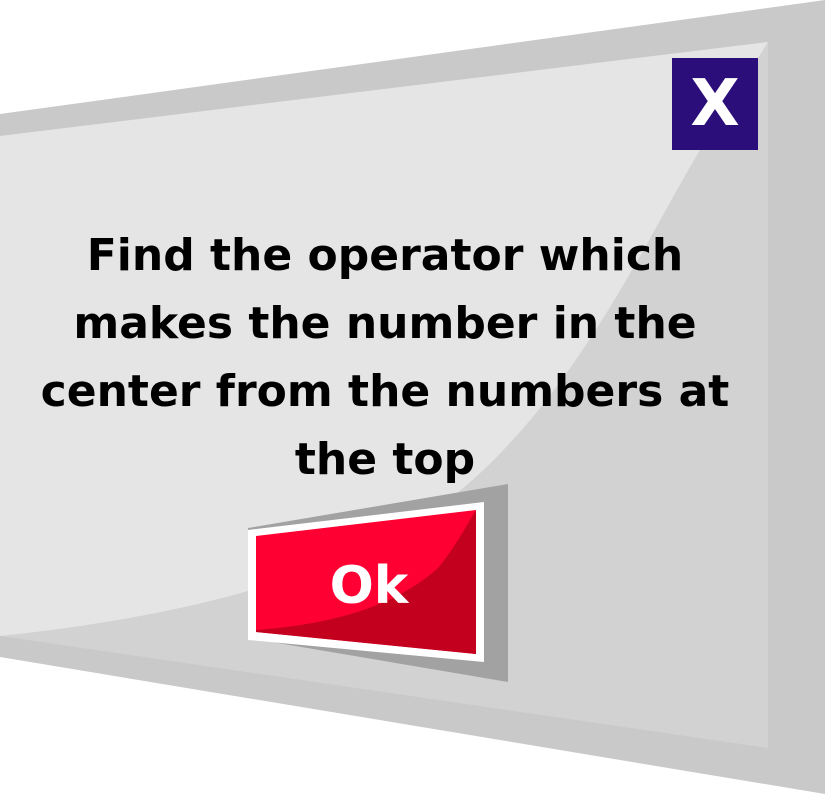 The height and width of the screenshot is (794, 825). Describe the element at coordinates (369, 586) in the screenshot. I see `ok-button-label: Ok` at that location.